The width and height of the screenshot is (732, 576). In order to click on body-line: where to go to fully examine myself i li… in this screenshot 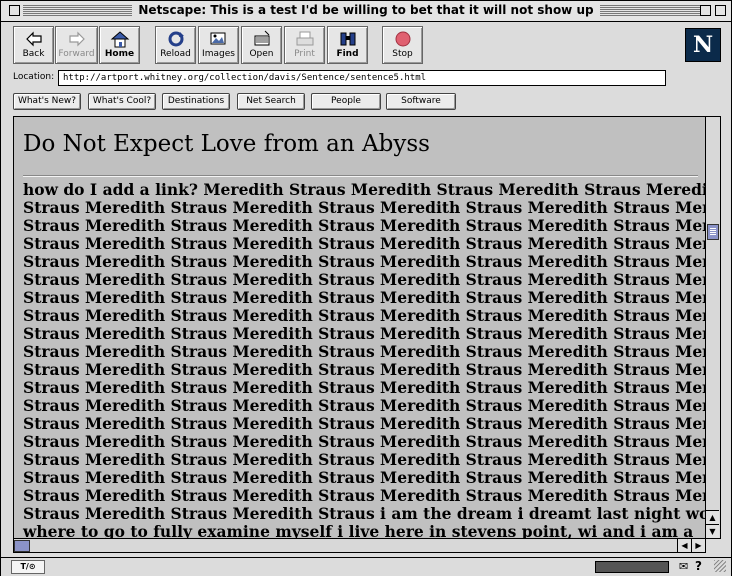, I will do `click(358, 530)`.